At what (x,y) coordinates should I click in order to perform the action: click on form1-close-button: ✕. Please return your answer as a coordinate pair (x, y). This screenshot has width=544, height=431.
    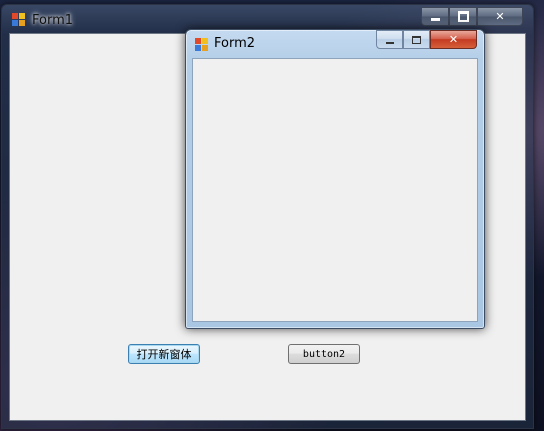
    Looking at the image, I should click on (500, 16).